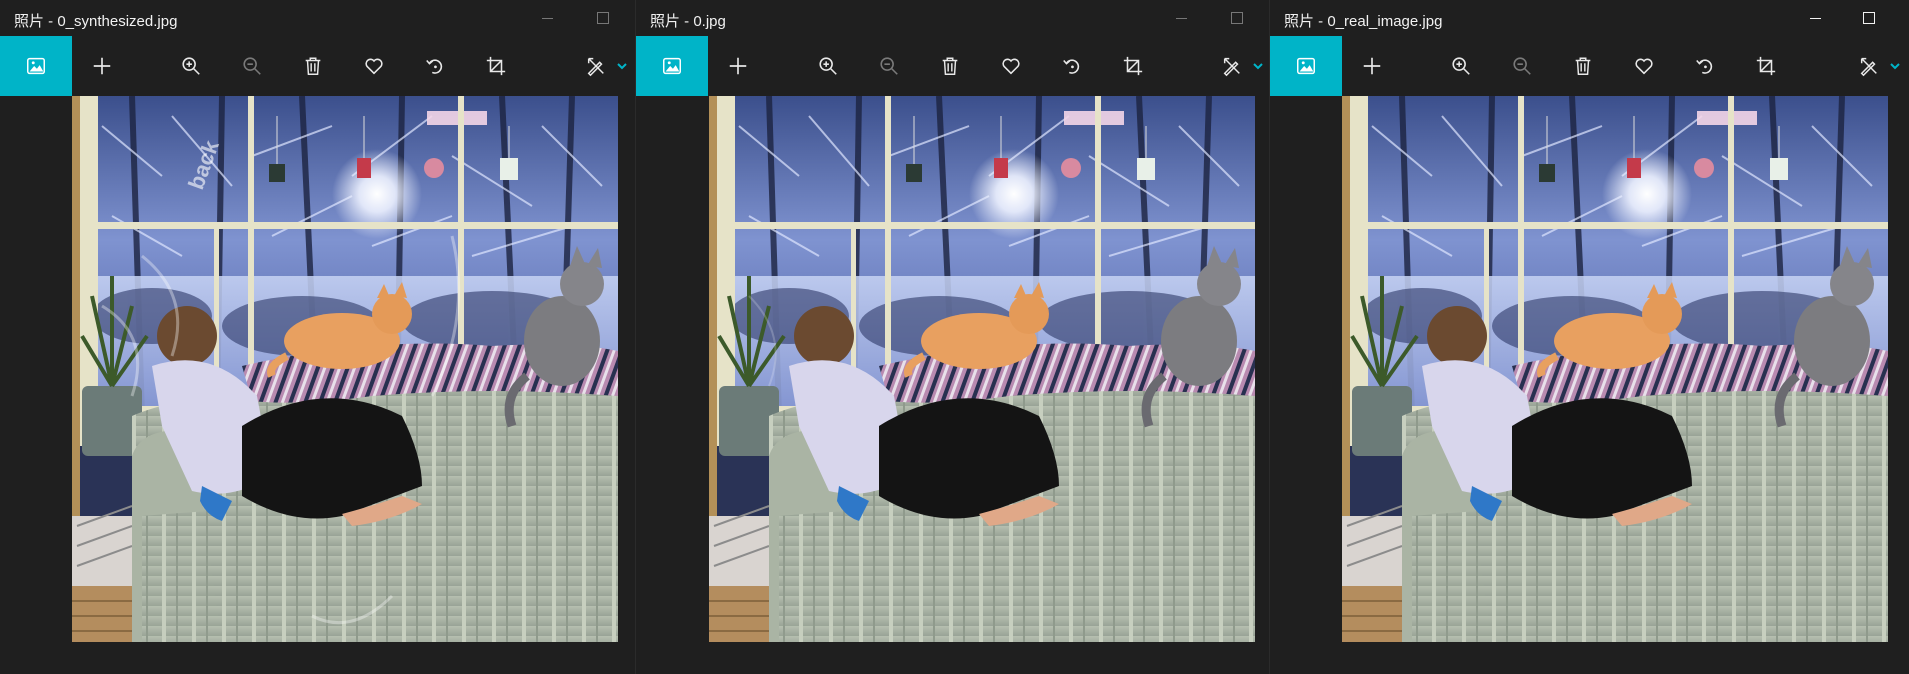 Image resolution: width=1909 pixels, height=674 pixels. Describe the element at coordinates (96, 21) in the screenshot. I see `window-title: 照片 - 0_synthesized.jpg` at that location.